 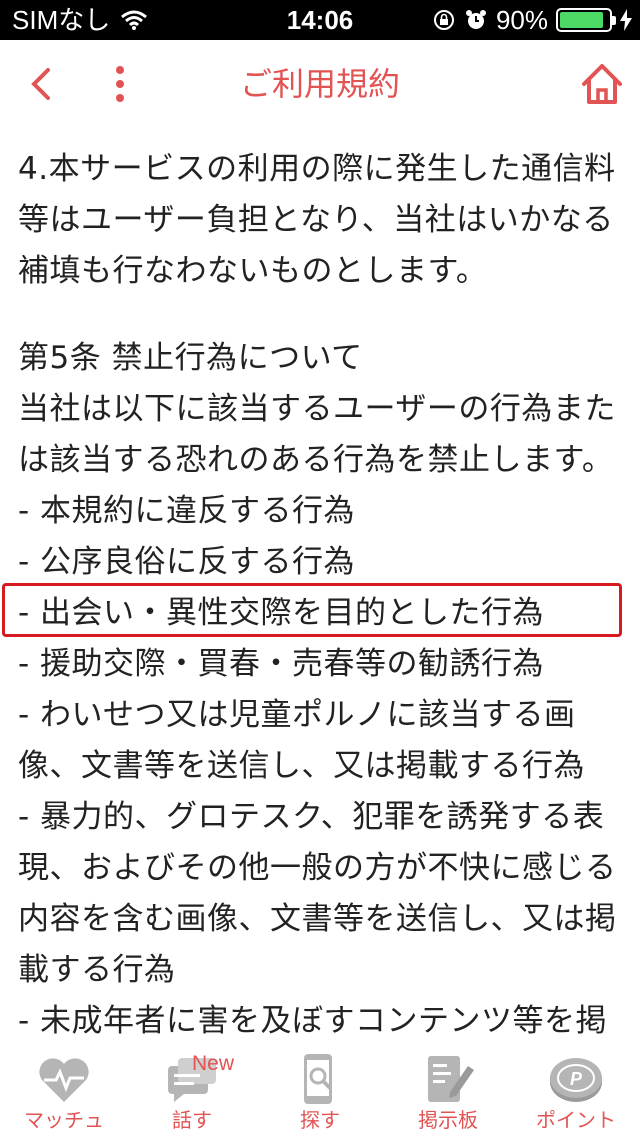 I want to click on page-title: ご利用規約, so click(x=319, y=84).